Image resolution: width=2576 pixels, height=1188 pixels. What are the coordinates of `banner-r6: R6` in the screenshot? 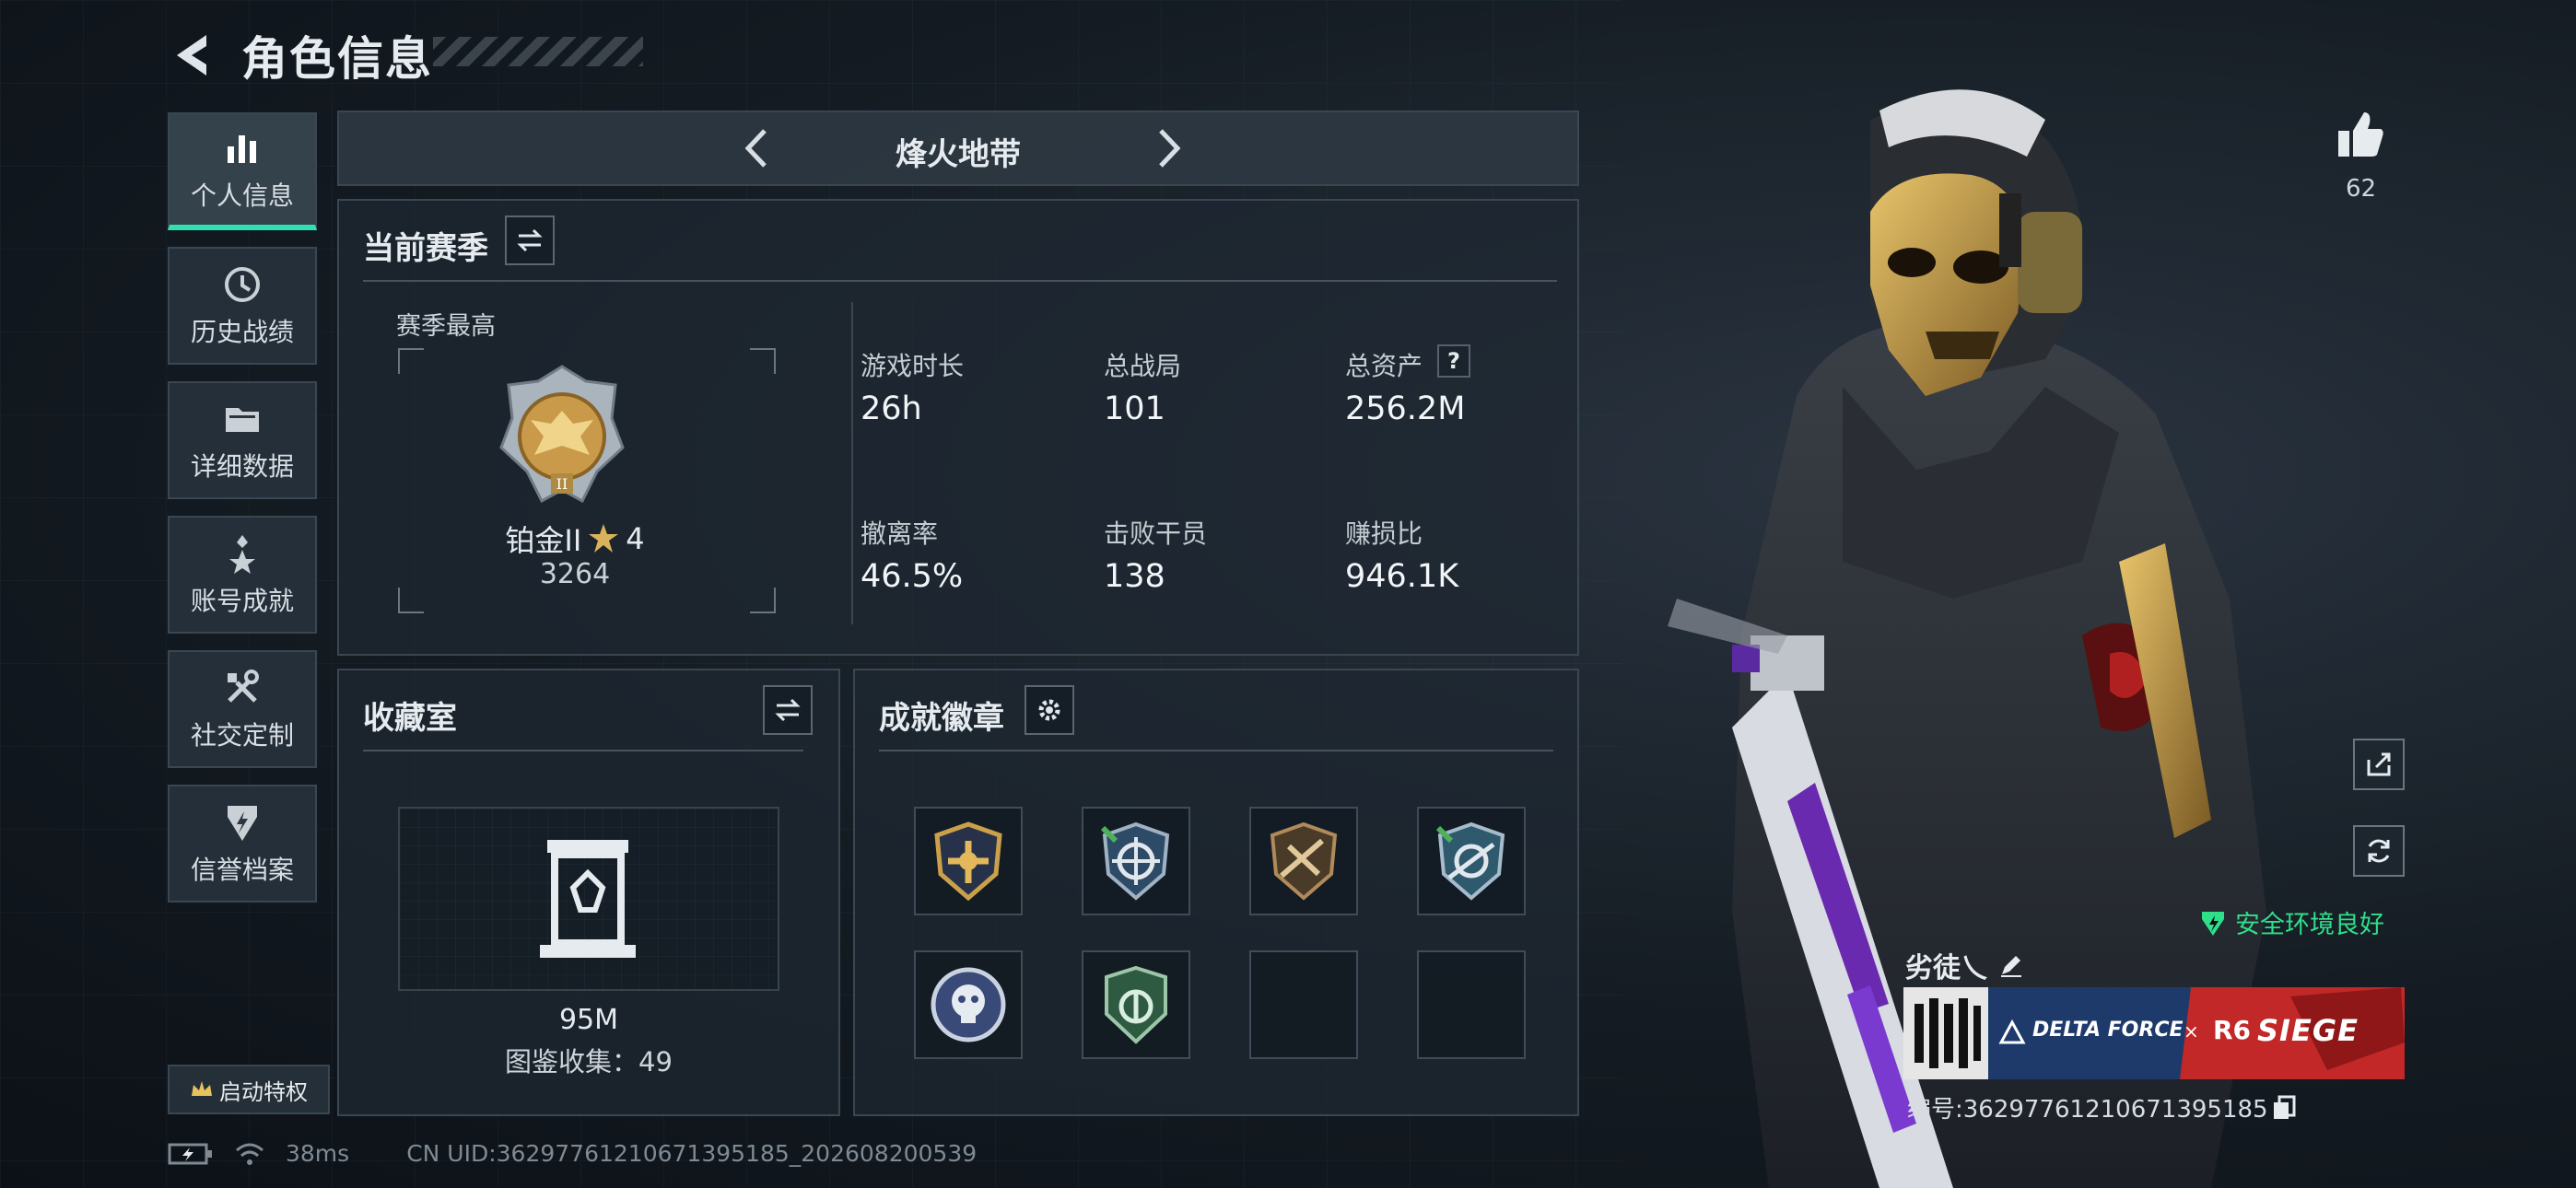 It's located at (2232, 1030).